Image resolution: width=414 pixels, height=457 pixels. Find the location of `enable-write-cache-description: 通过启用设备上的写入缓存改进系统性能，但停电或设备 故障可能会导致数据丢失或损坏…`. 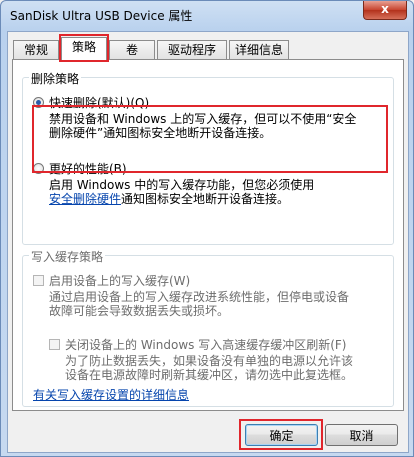

enable-write-cache-description: 通过启用设备上的写入缓存改进系统性能，但停电或设备 故障可能会导致数据丢失或损坏… is located at coordinates (199, 304).